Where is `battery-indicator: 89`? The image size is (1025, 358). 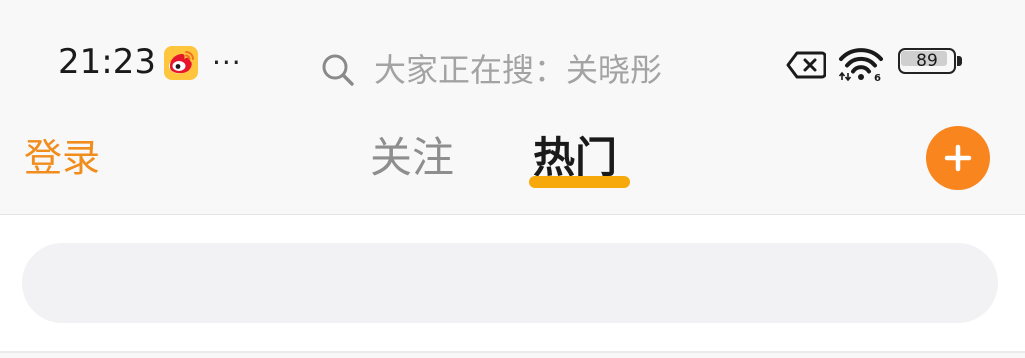
battery-indicator: 89 is located at coordinates (931, 63).